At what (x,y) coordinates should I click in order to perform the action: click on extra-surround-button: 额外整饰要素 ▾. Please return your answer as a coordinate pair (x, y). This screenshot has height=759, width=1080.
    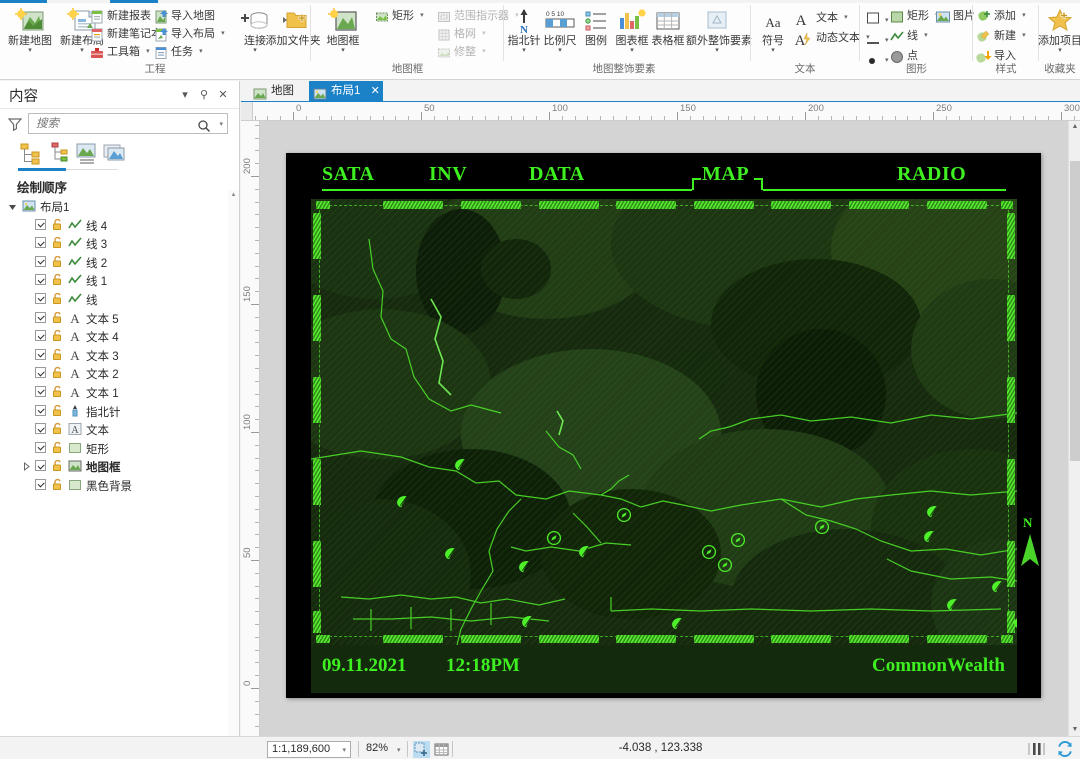
    Looking at the image, I should click on (719, 32).